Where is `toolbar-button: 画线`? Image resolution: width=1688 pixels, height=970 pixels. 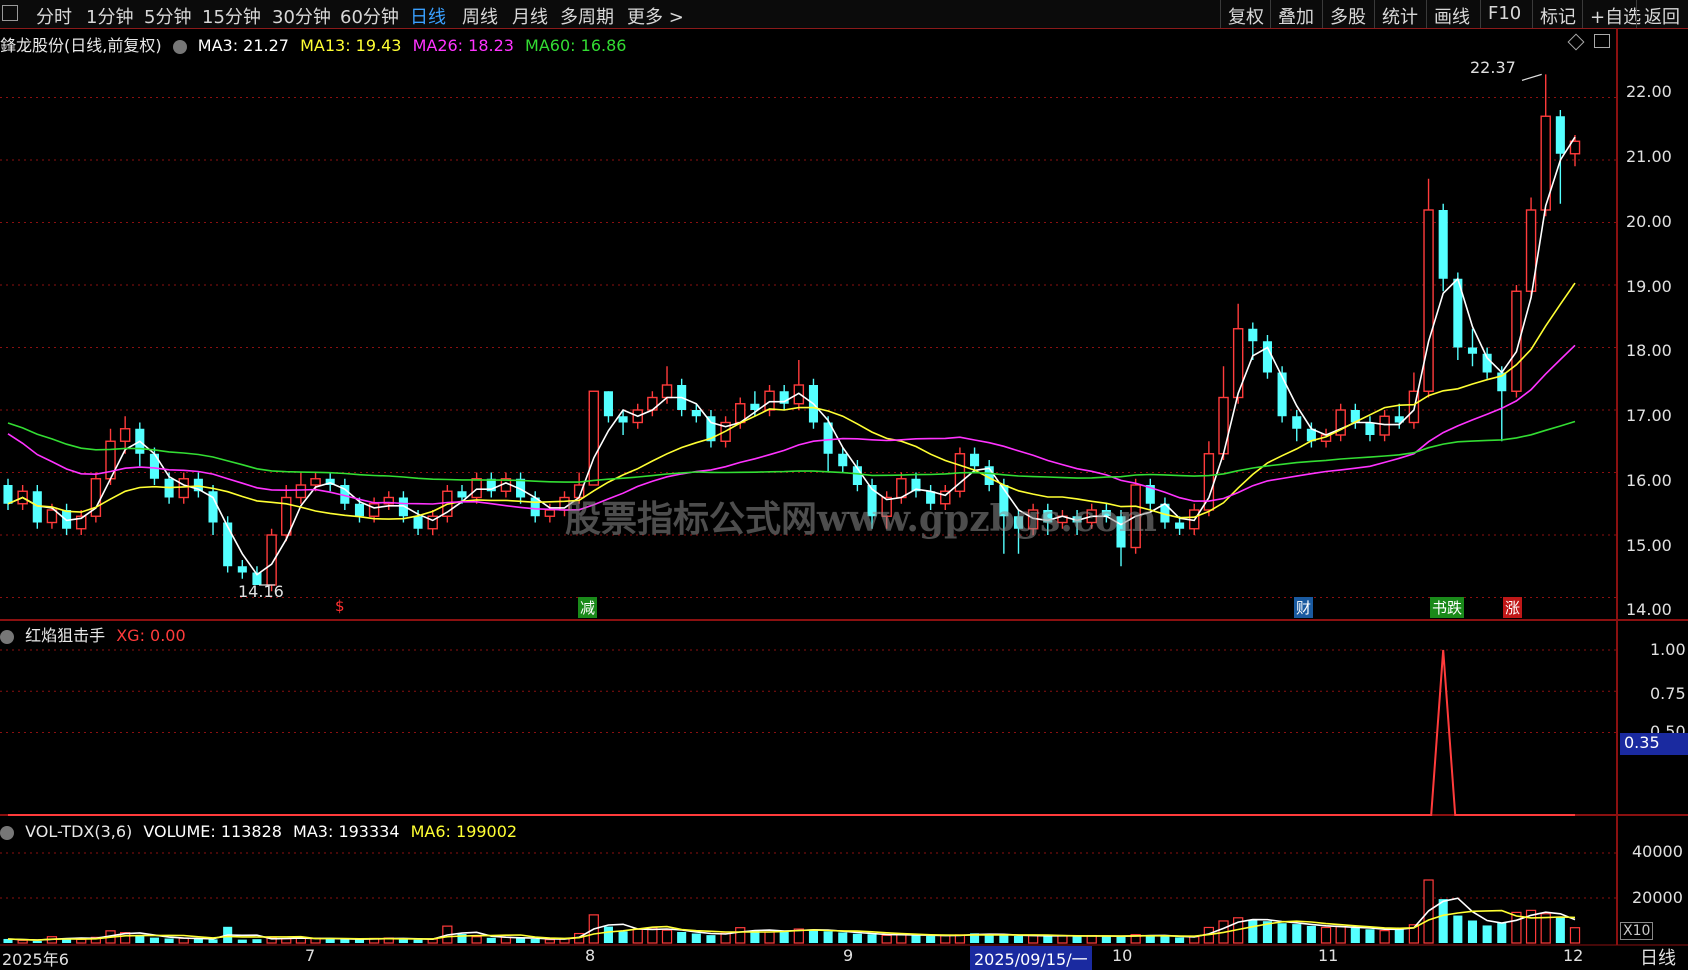
toolbar-button: 画线 is located at coordinates (1452, 16).